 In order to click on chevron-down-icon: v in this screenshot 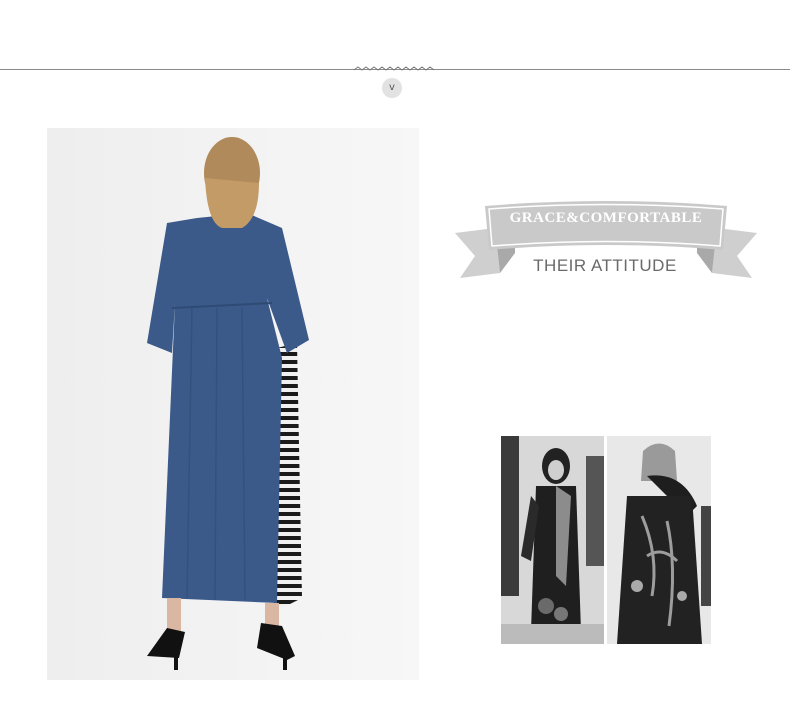, I will do `click(392, 87)`.